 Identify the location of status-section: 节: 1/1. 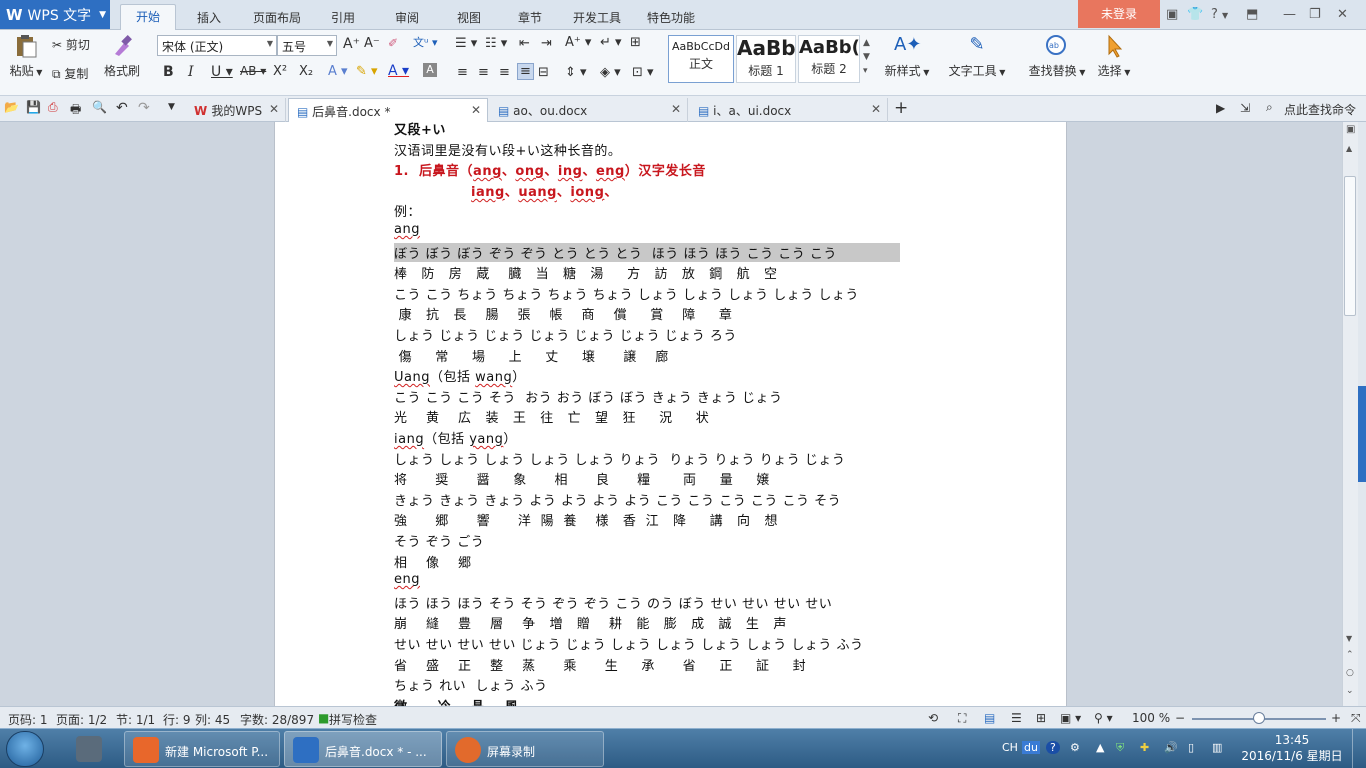
(135, 719).